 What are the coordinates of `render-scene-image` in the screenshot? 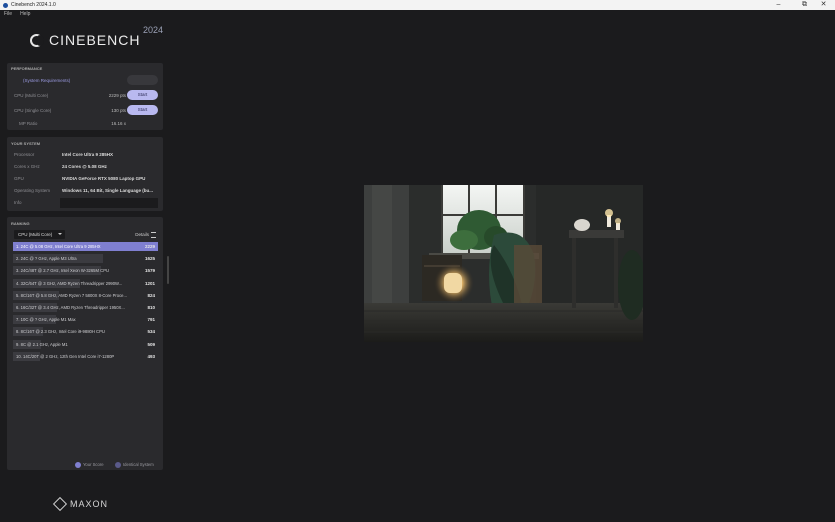 It's located at (503, 263).